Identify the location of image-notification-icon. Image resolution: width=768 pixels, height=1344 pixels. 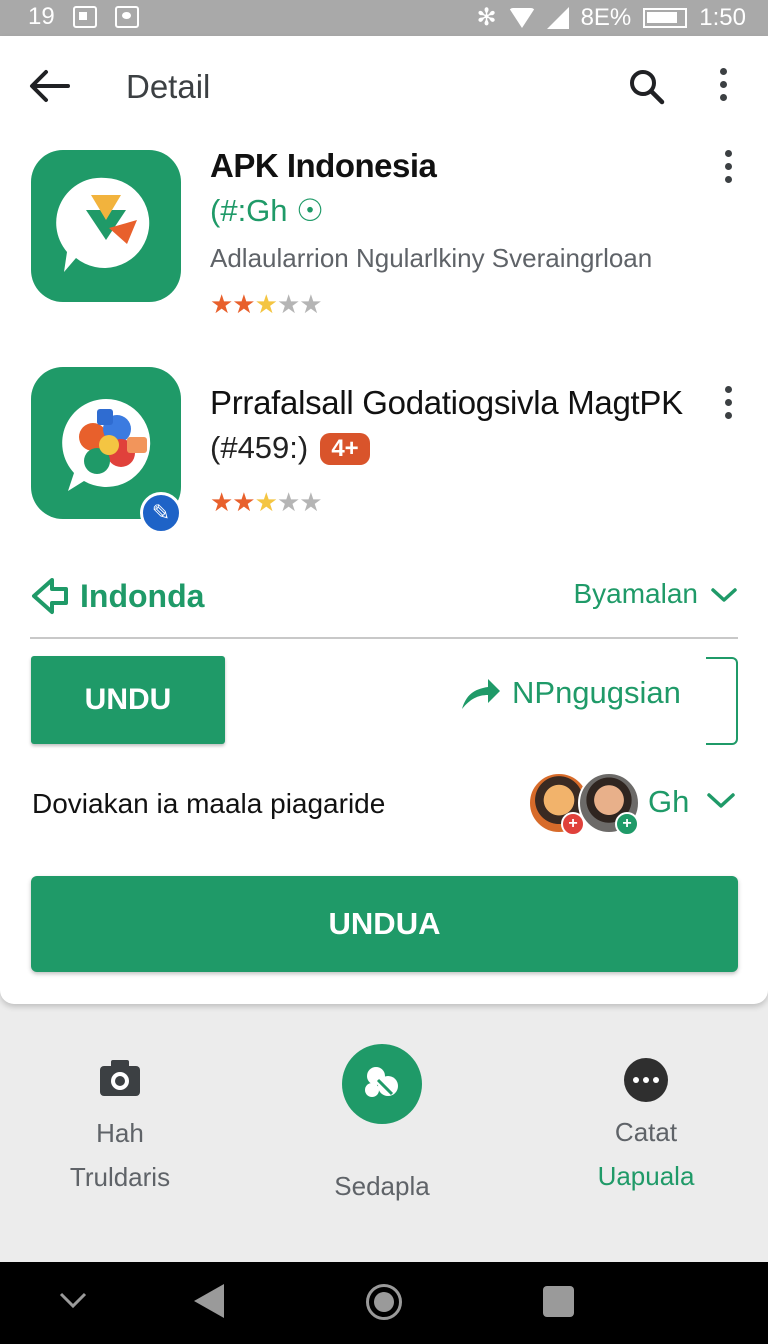
(84, 17).